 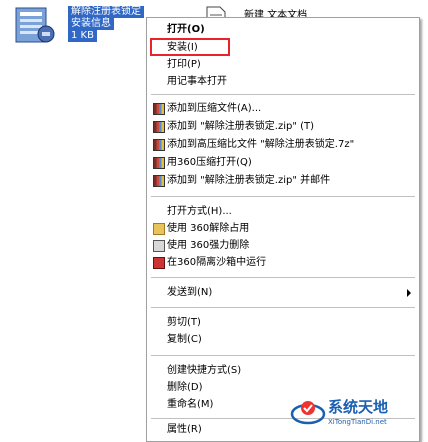 I want to click on menu-item-label: 用360压缩打开(Q), so click(x=209, y=162).